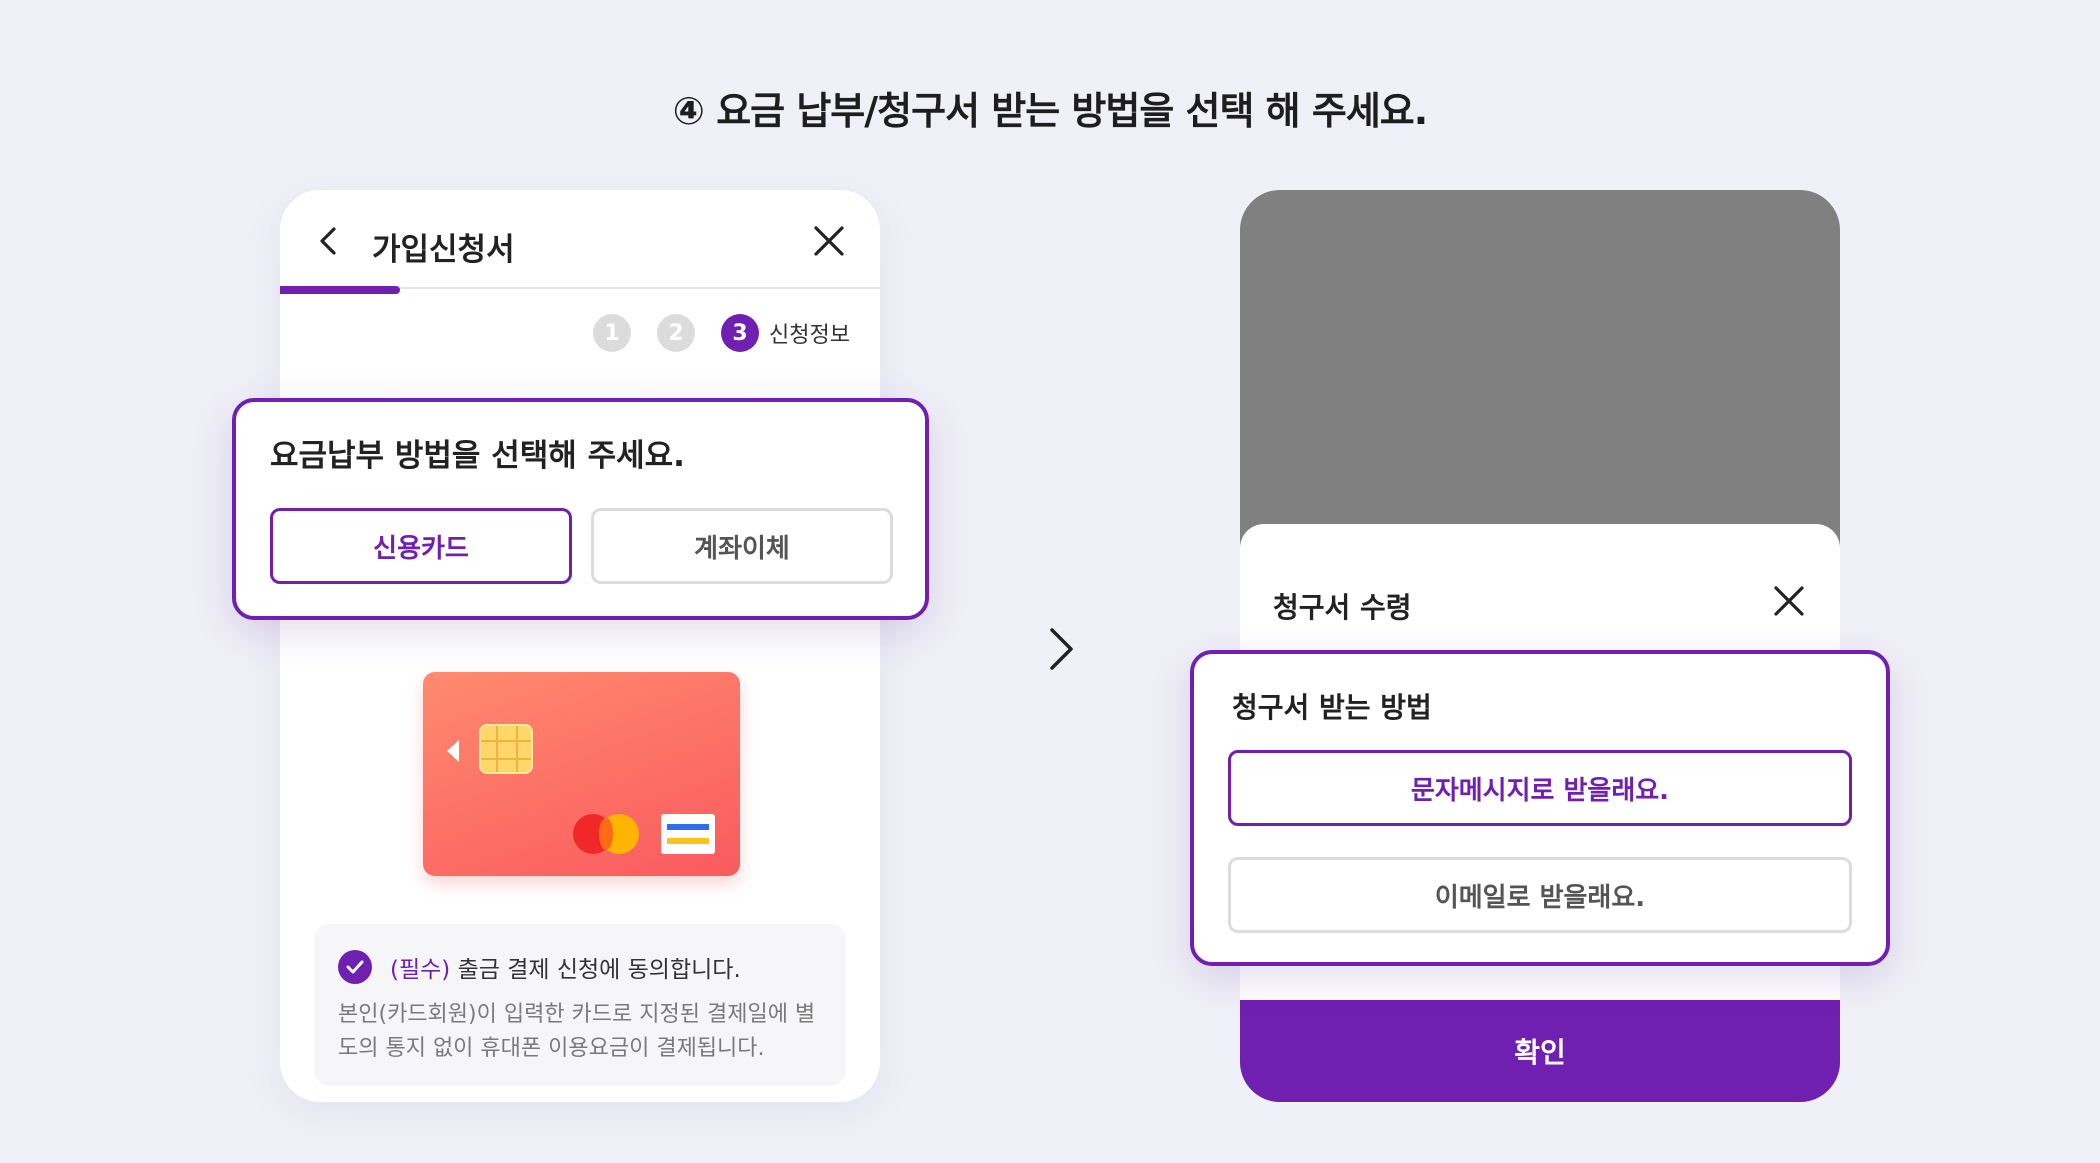  I want to click on left-header: 가입신청서, so click(580, 240).